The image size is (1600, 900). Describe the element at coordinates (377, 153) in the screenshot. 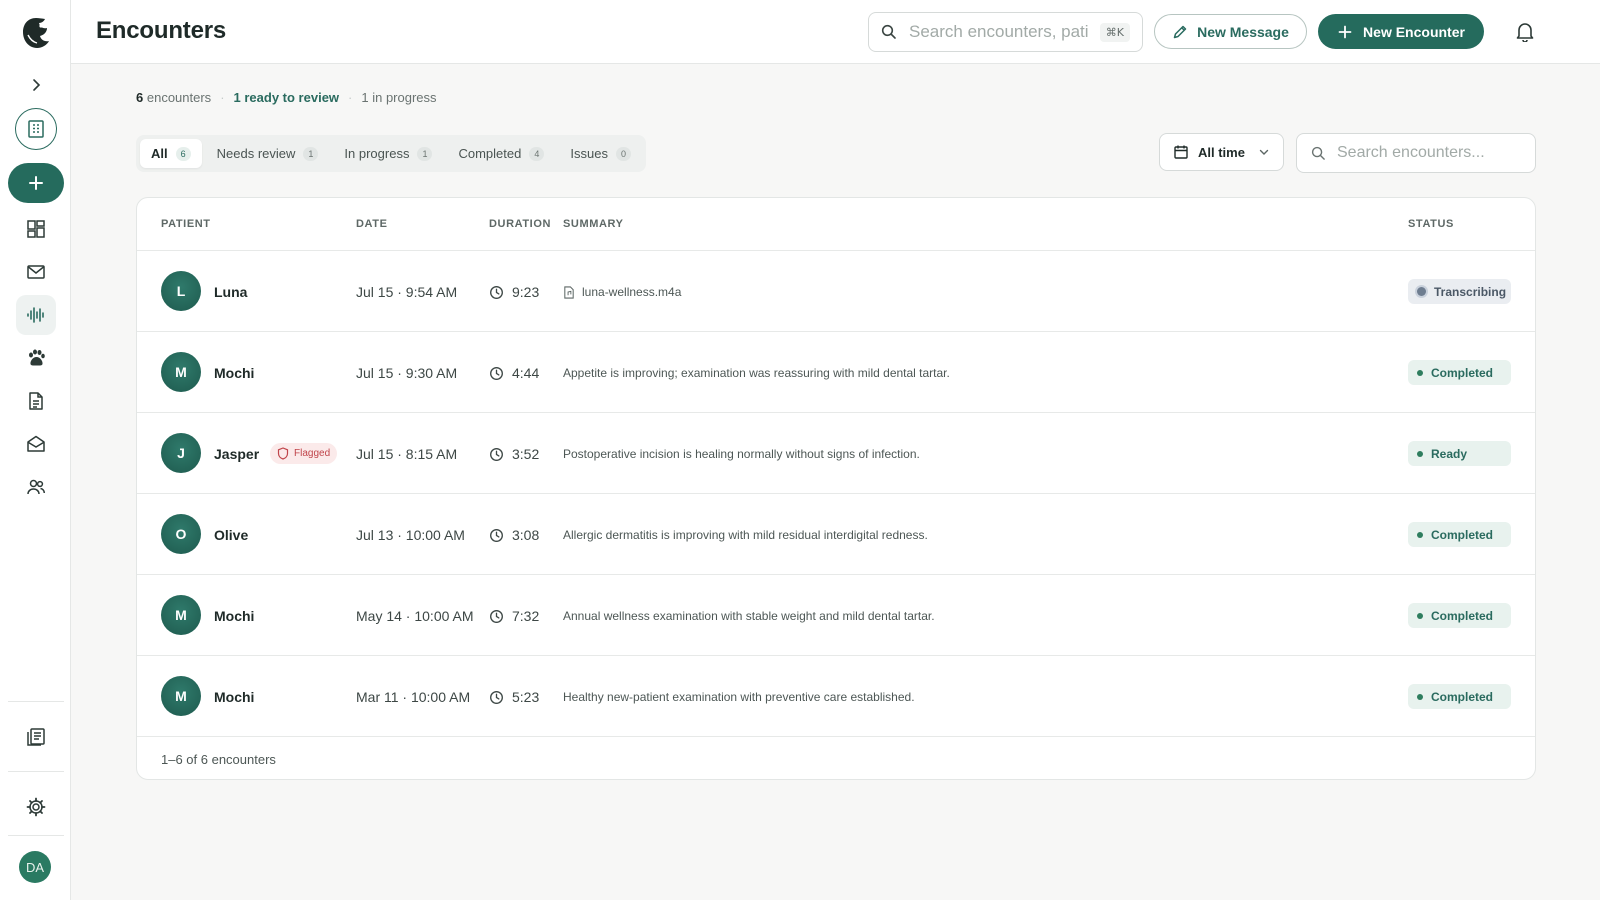

I see `tab-label: In progress` at that location.